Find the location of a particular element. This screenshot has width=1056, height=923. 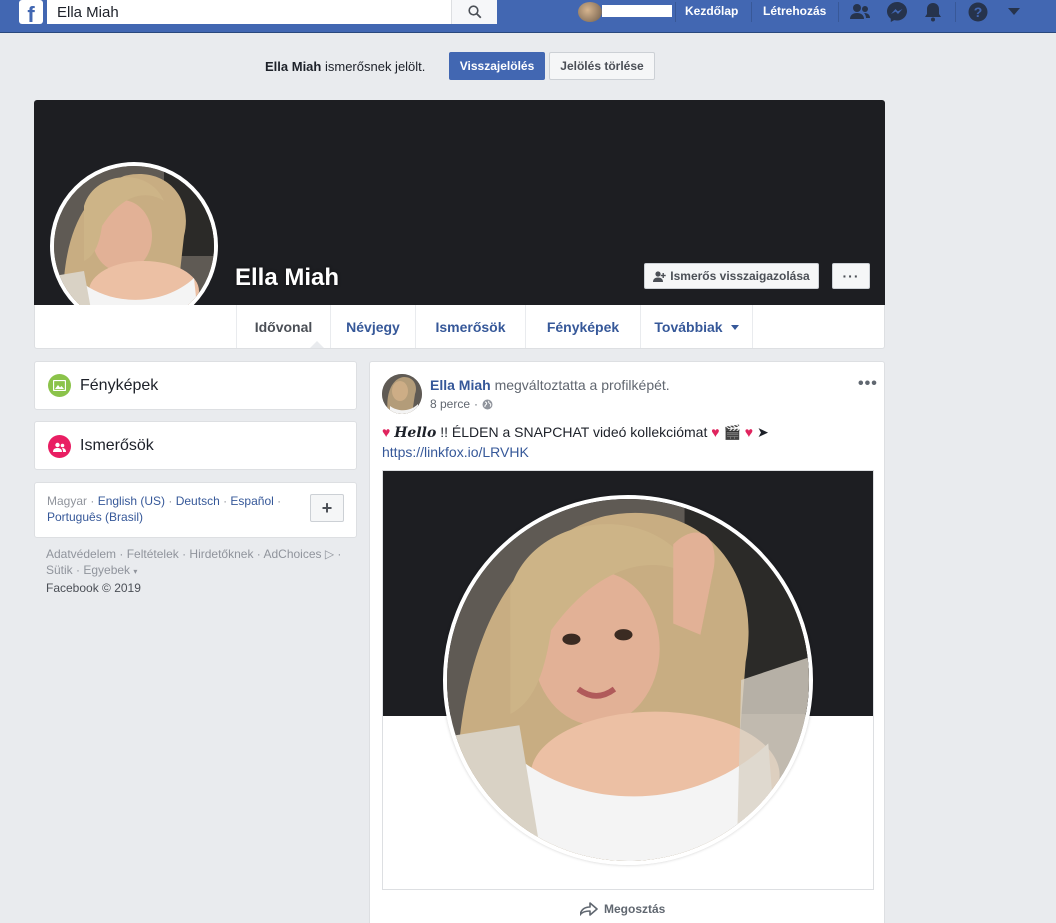

tab-friends: Ismerősök is located at coordinates (470, 326).